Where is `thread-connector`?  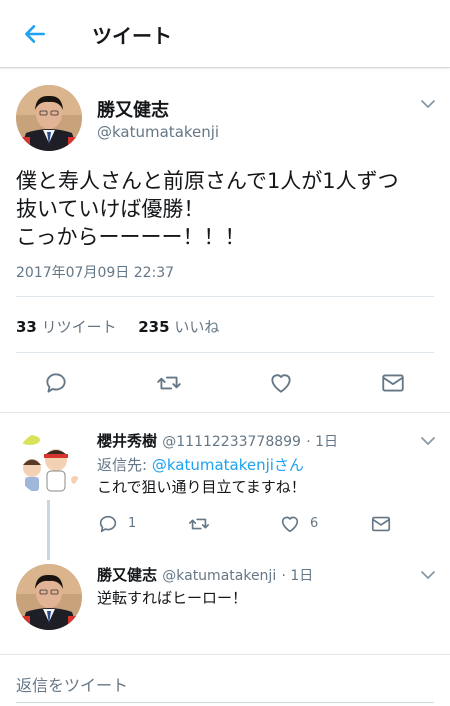 thread-connector is located at coordinates (48, 530).